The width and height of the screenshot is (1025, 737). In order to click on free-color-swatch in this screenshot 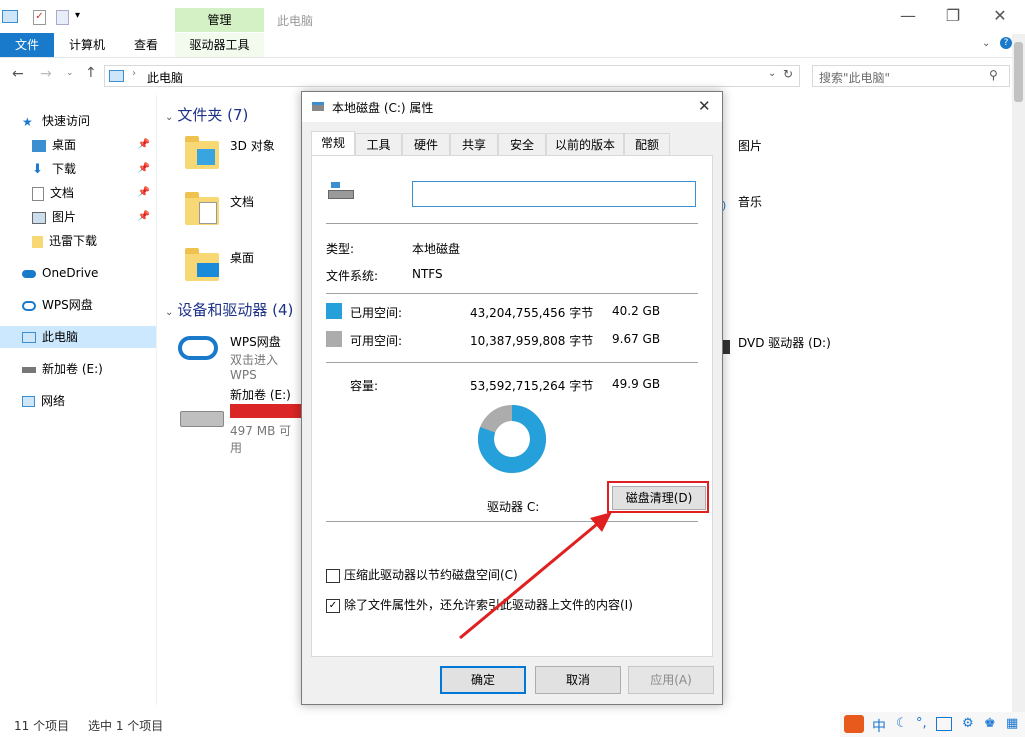, I will do `click(334, 339)`.